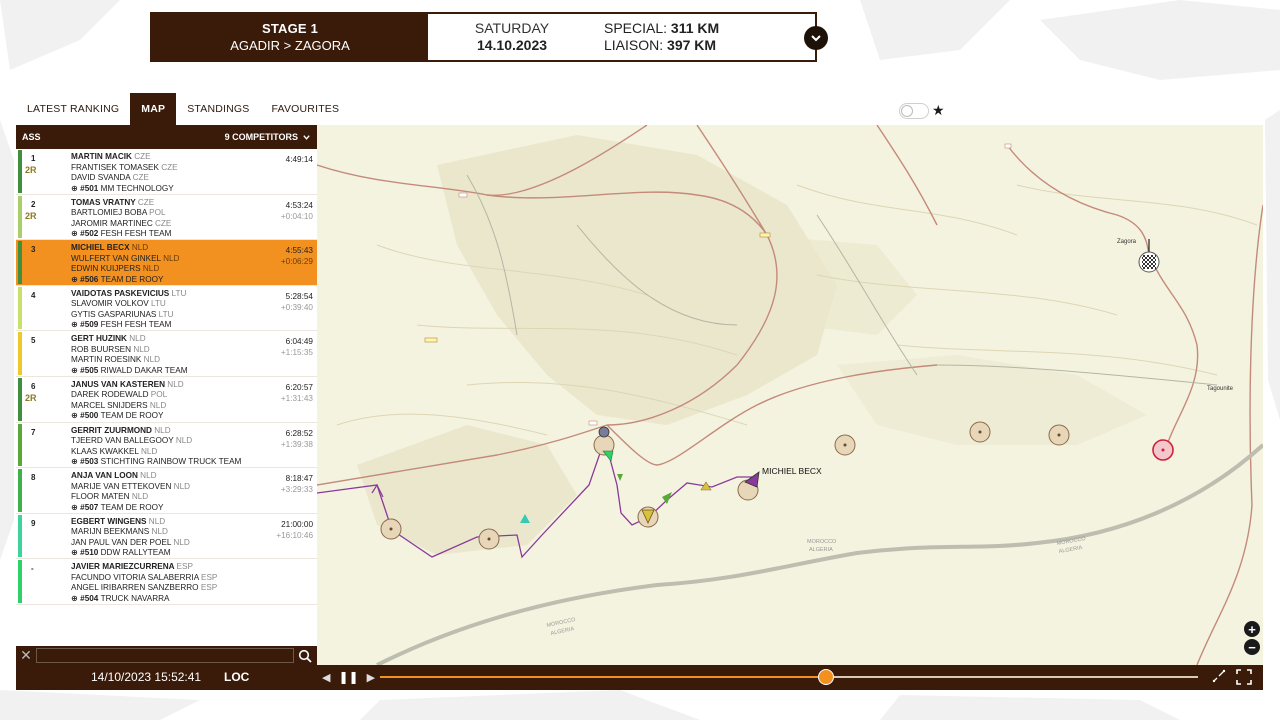 This screenshot has height=720, width=1280. Describe the element at coordinates (1149, 256) in the screenshot. I see `finish-flag-icon` at that location.